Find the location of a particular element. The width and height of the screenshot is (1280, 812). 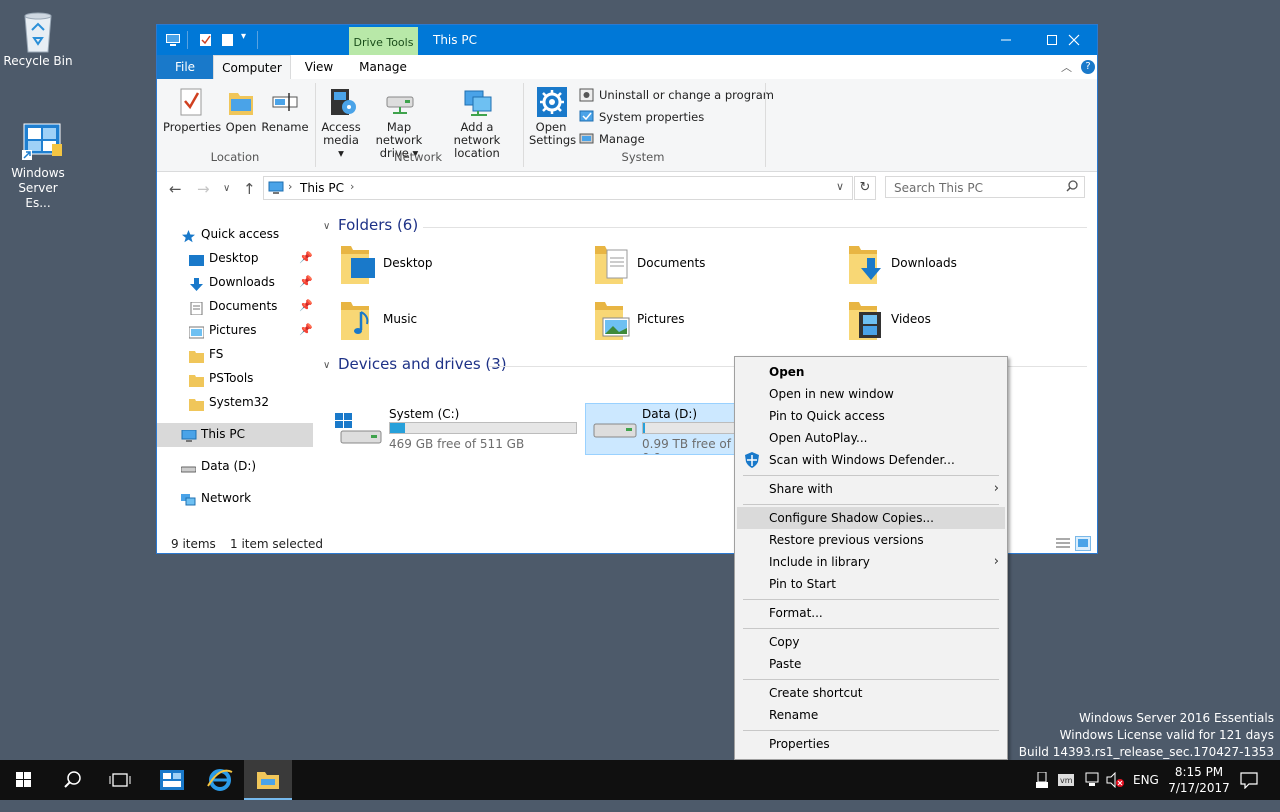

properties-button: Properties is located at coordinates (192, 110).